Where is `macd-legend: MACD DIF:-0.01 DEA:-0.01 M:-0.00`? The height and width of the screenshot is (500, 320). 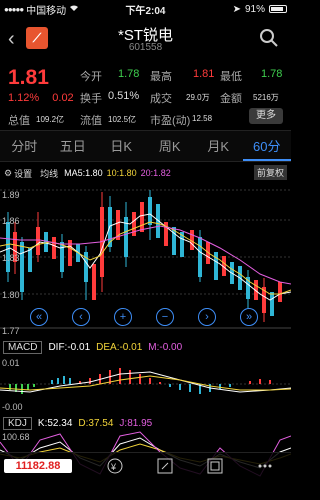
macd-legend: MACD DIF:-0.01 DEA:-0.01 M:-0.00 is located at coordinates (145, 347).